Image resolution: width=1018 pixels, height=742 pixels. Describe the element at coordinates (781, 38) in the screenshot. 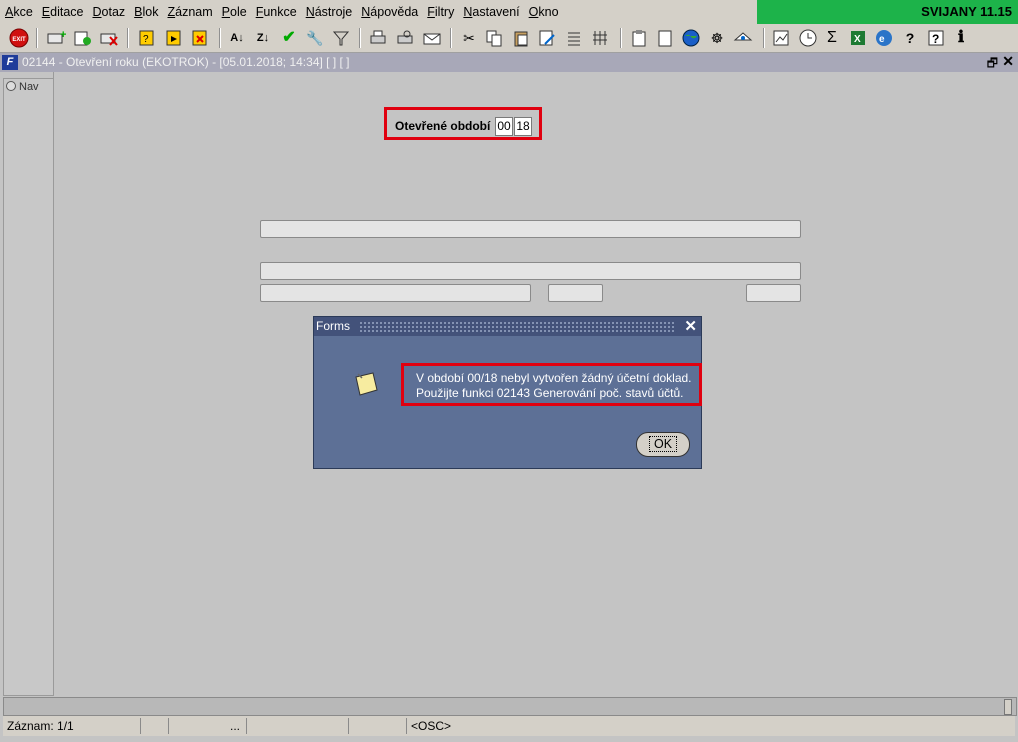

I see `chart-icon` at that location.